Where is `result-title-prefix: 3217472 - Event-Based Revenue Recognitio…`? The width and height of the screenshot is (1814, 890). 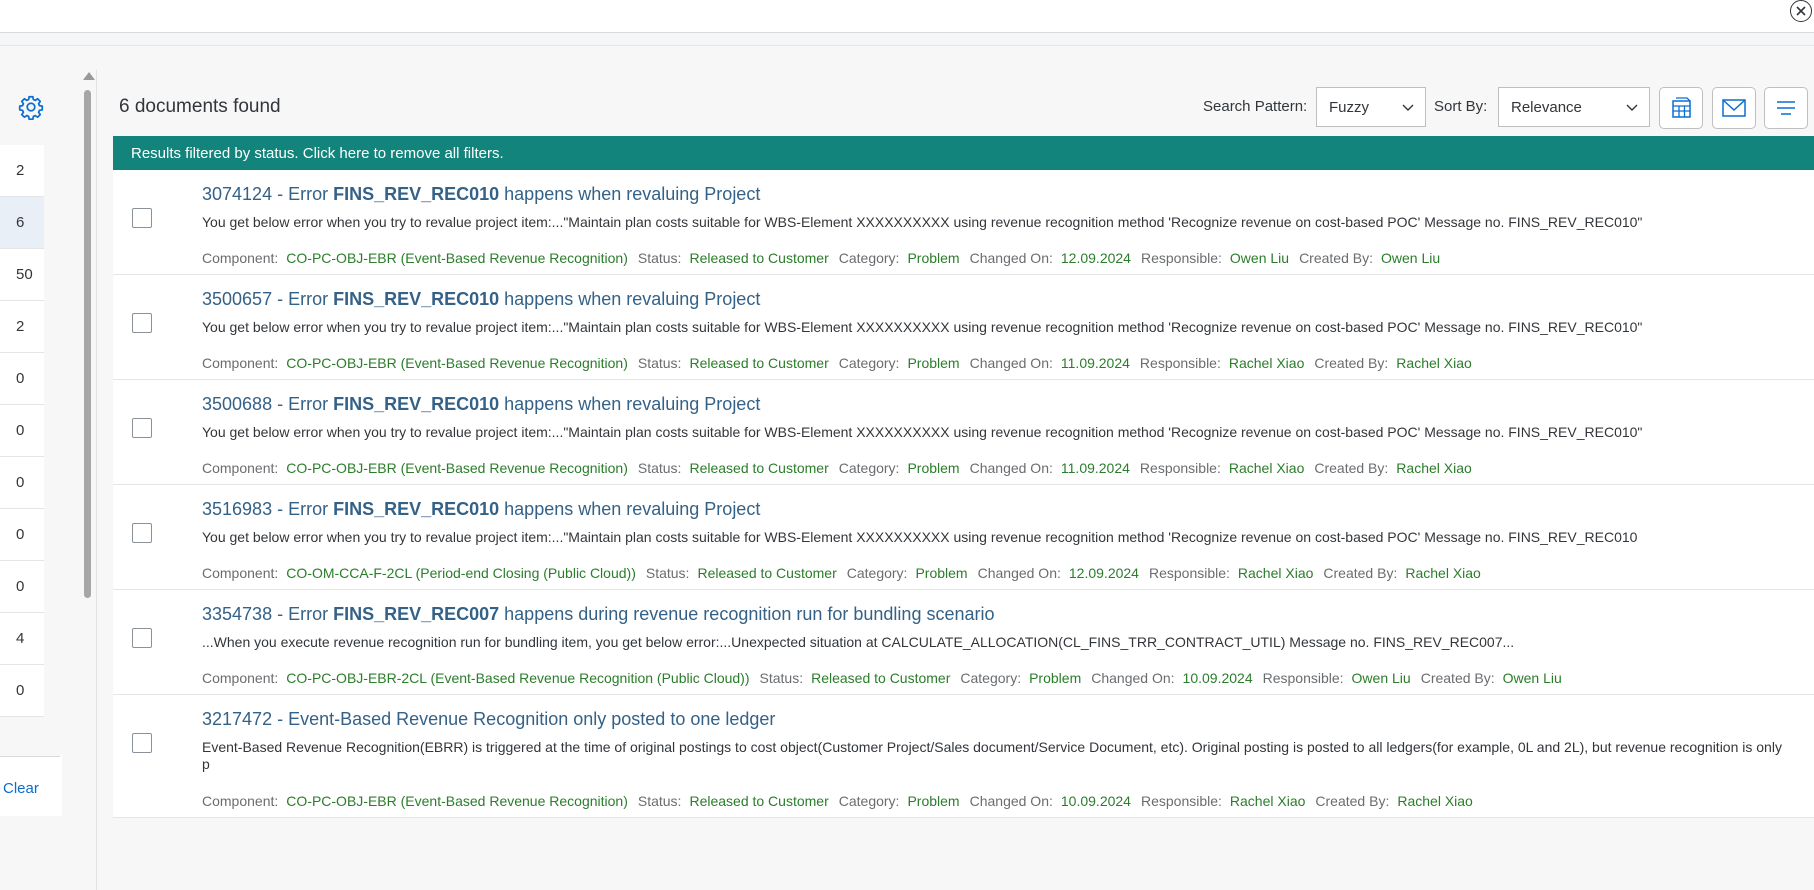
result-title-prefix: 3217472 - Event-Based Revenue Recognitio… is located at coordinates (489, 719).